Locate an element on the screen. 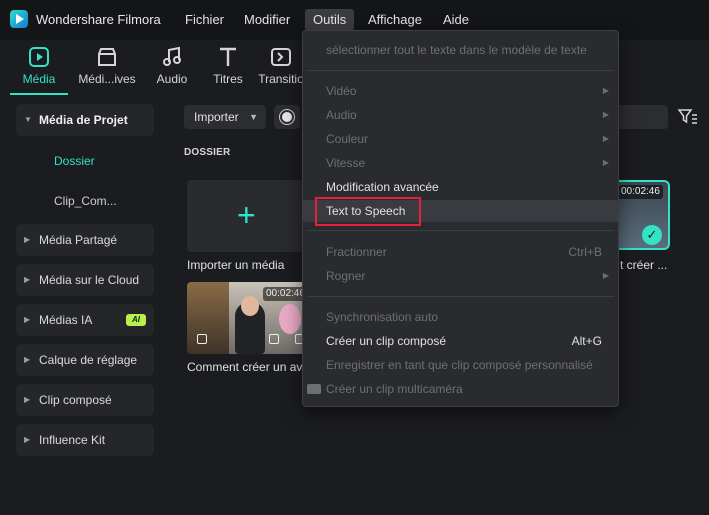 This screenshot has height=515, width=709. import-media-tile: + is located at coordinates (250, 216).